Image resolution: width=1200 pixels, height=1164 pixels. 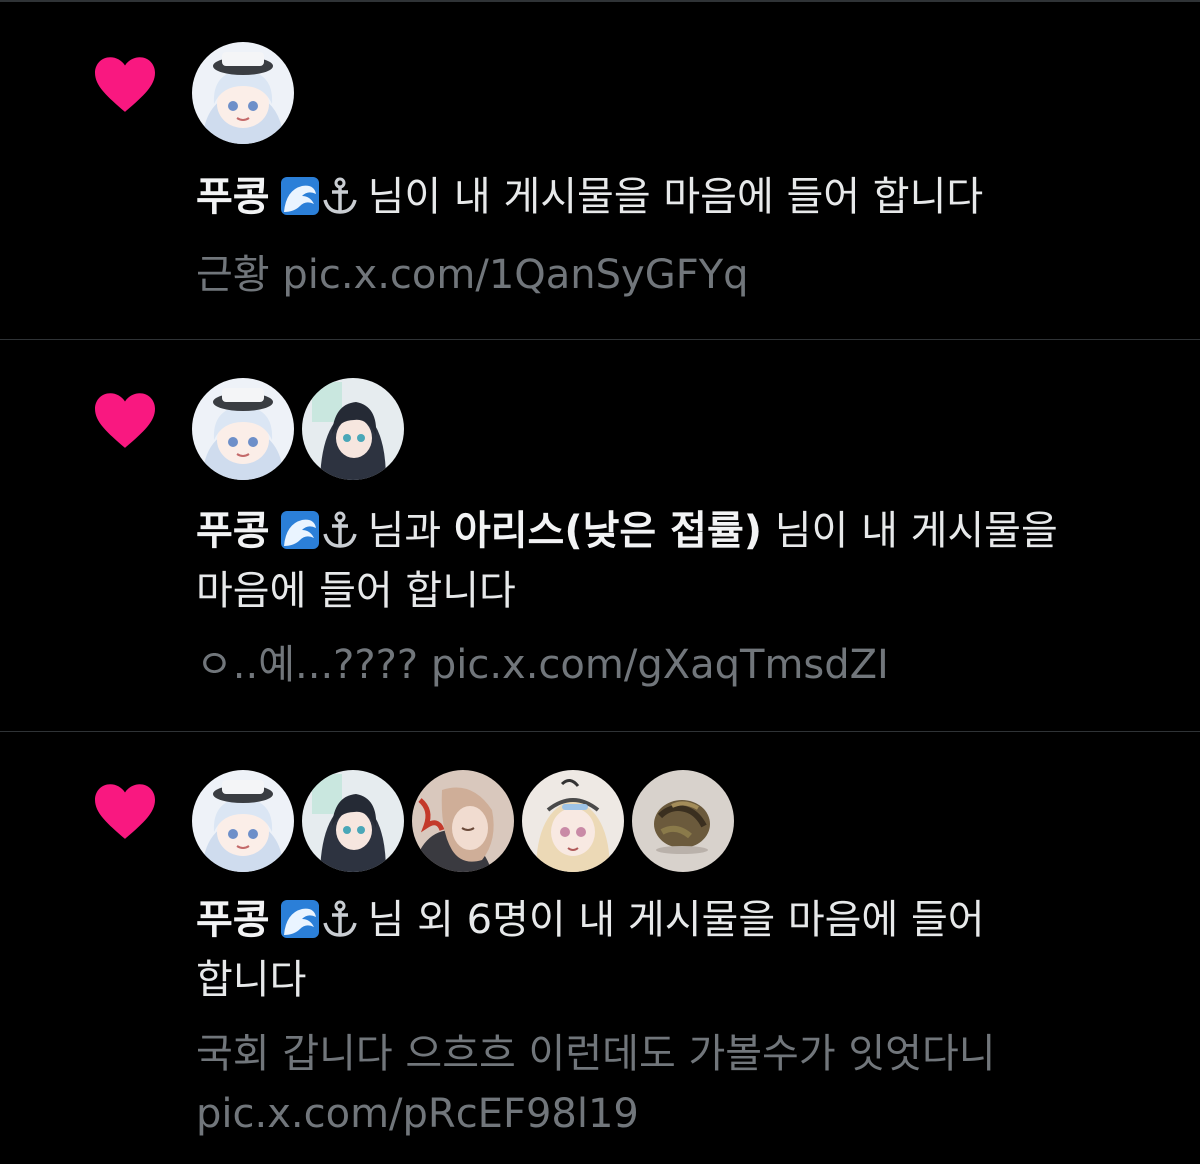 I want to click on post-preview: 근황 pic.x.com/1QanSyGFYq, so click(x=676, y=275).